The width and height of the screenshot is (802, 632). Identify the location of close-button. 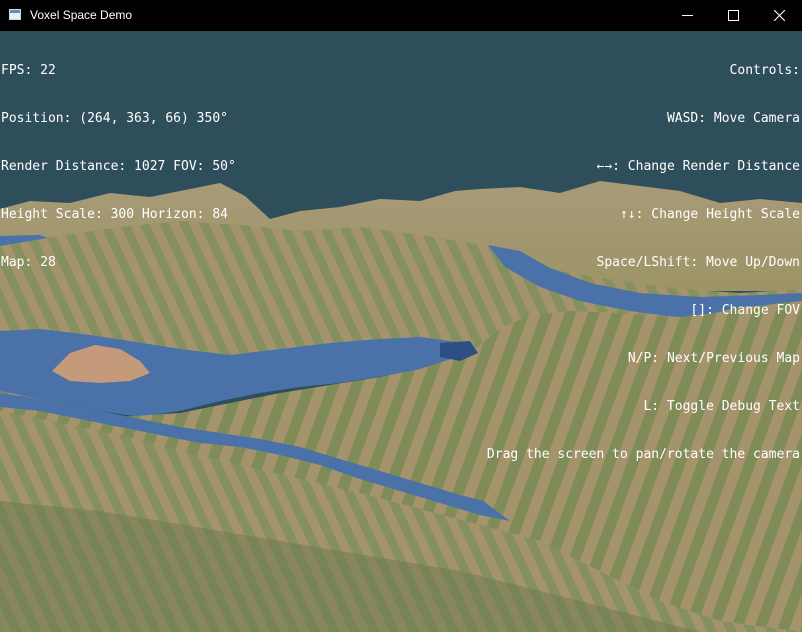
(779, 15).